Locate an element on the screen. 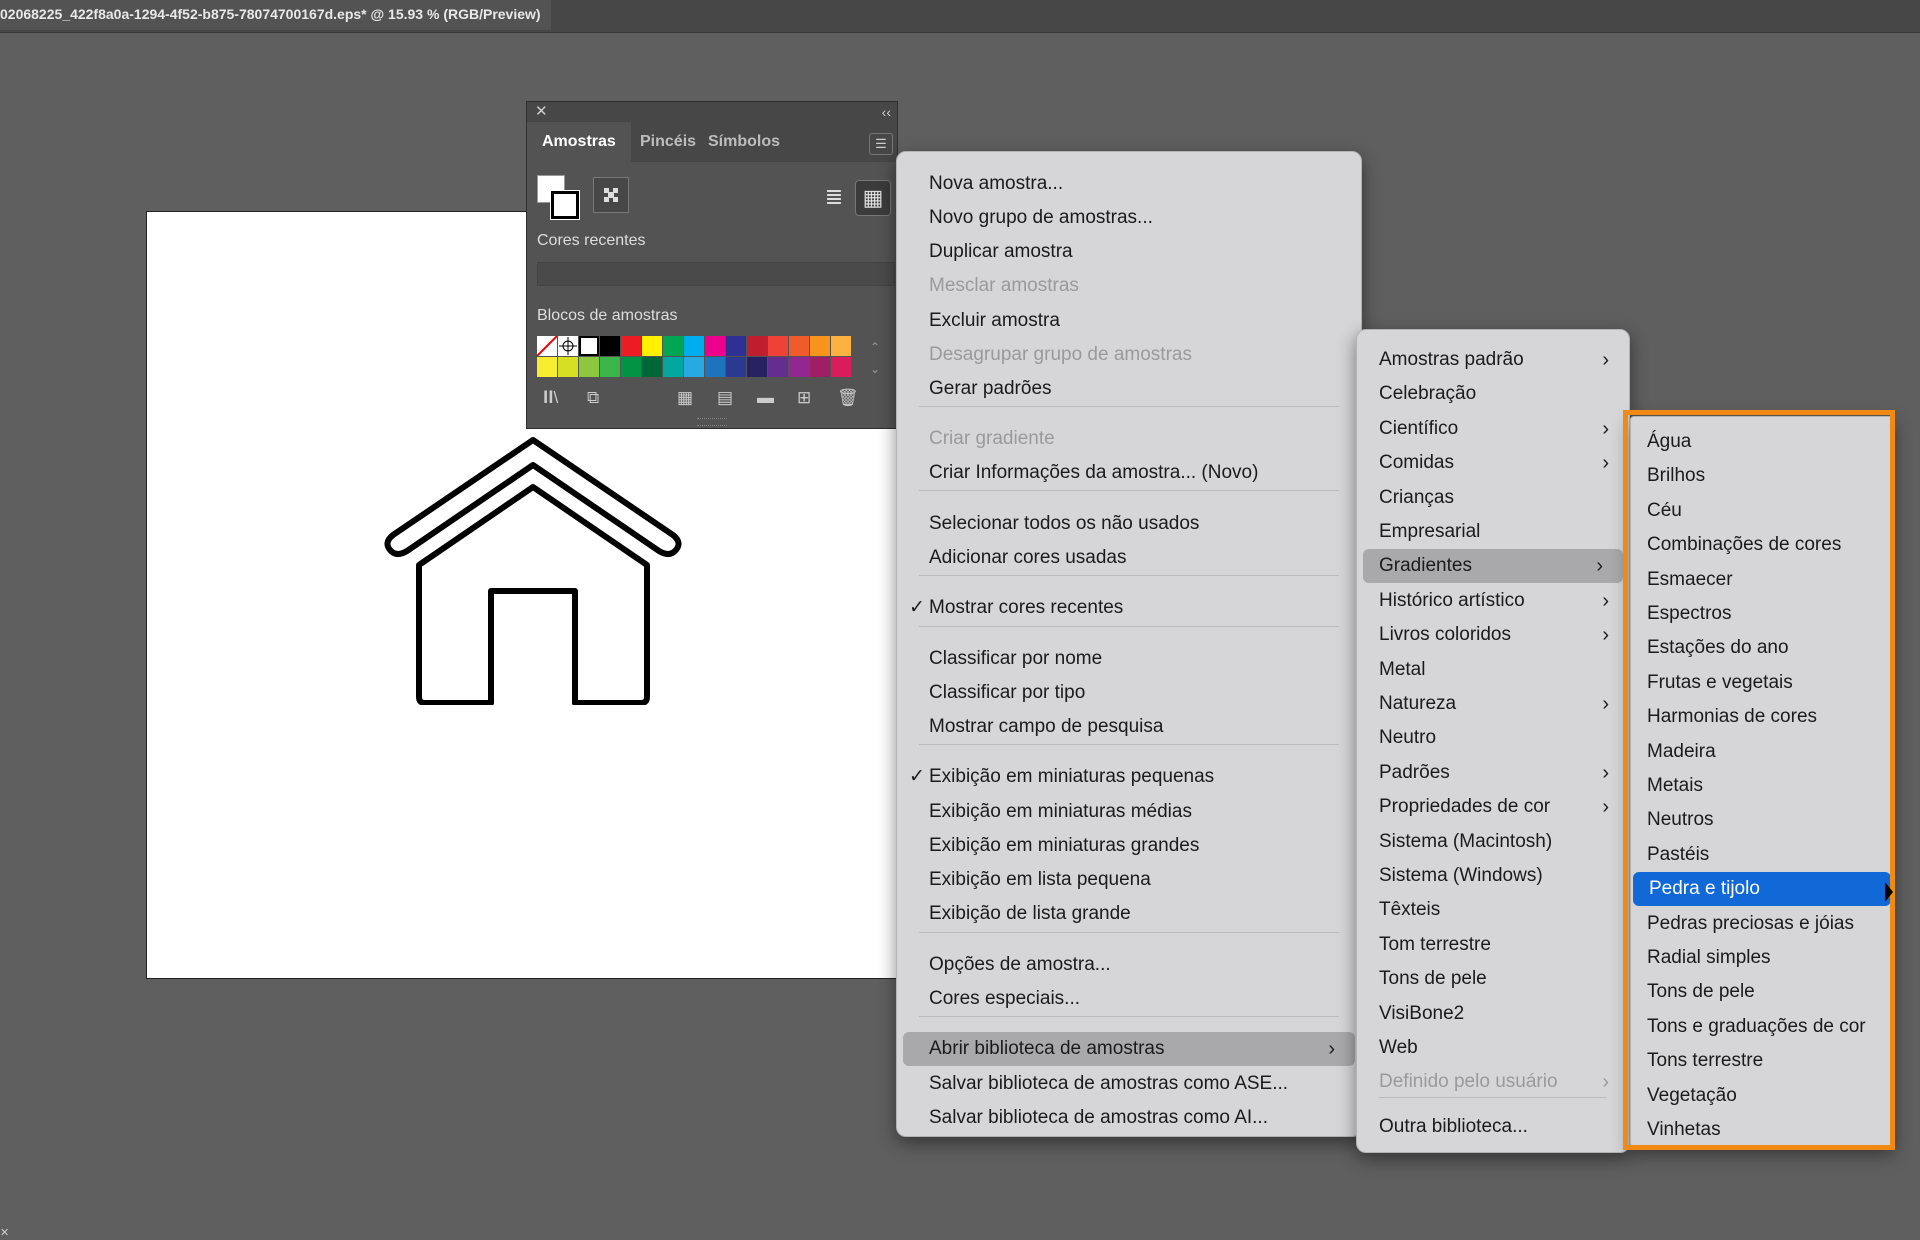 The image size is (1920, 1240). gradient-library-item: Vegetação is located at coordinates (1762, 1096).